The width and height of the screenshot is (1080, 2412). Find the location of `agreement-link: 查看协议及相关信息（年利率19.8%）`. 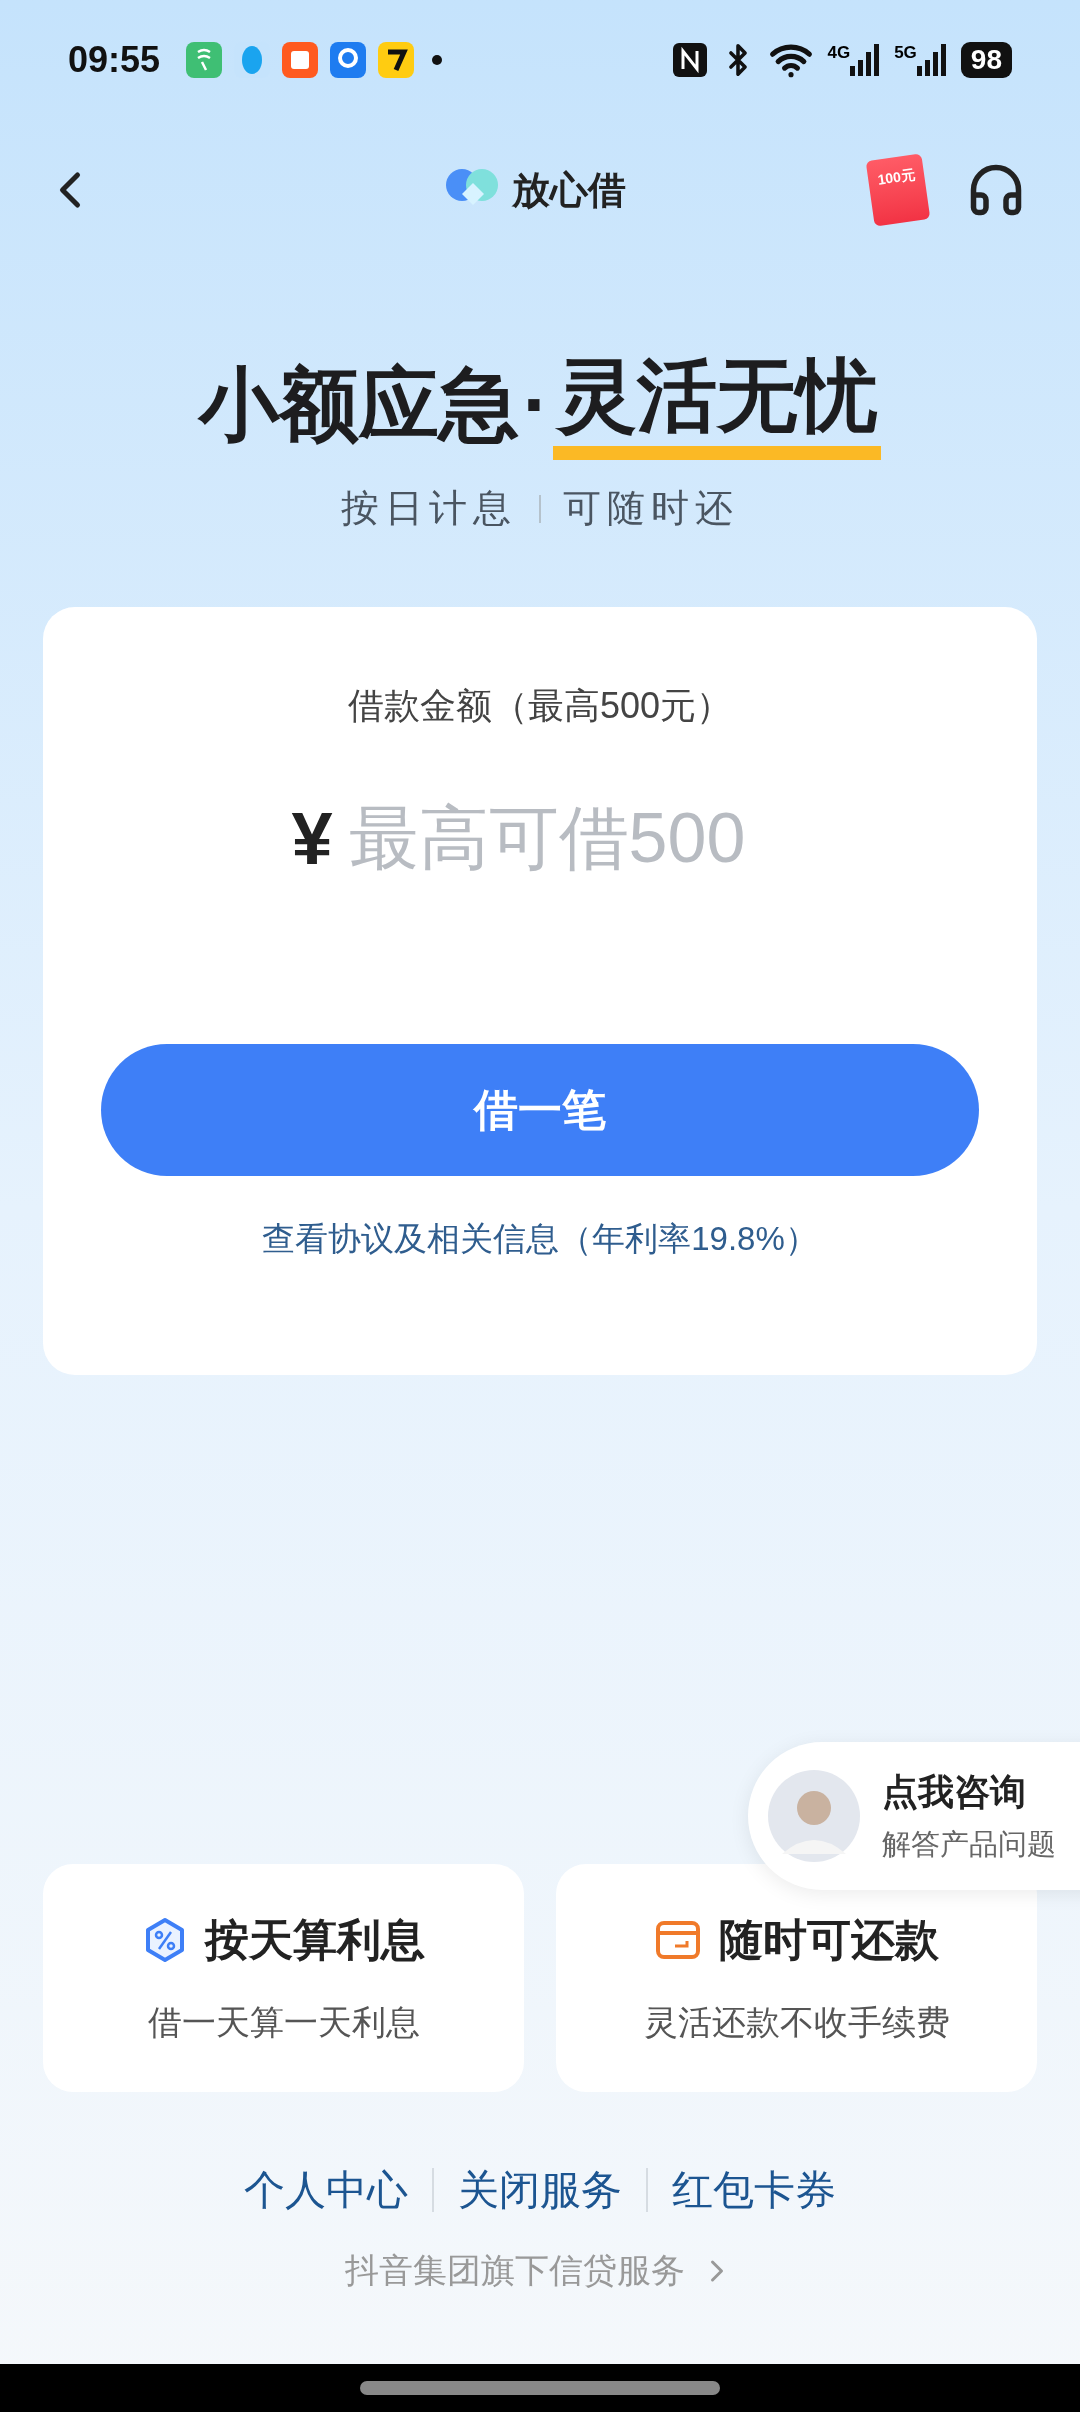

agreement-link: 查看协议及相关信息（年利率19.8%） is located at coordinates (540, 1239).